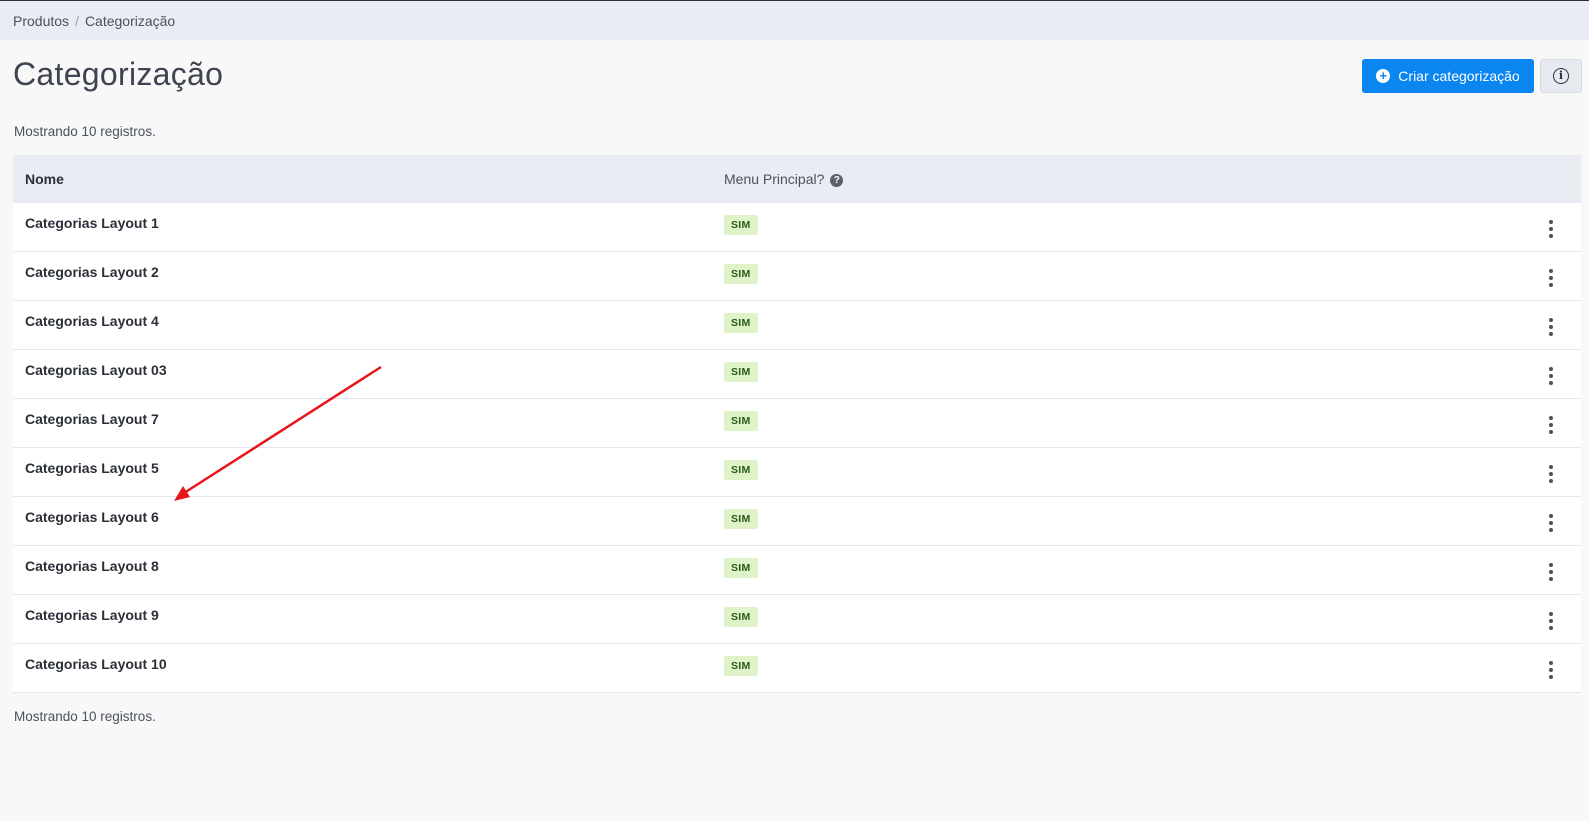 This screenshot has height=821, width=1589. What do you see at coordinates (44, 179) in the screenshot?
I see `column-header-name: Nome` at bounding box center [44, 179].